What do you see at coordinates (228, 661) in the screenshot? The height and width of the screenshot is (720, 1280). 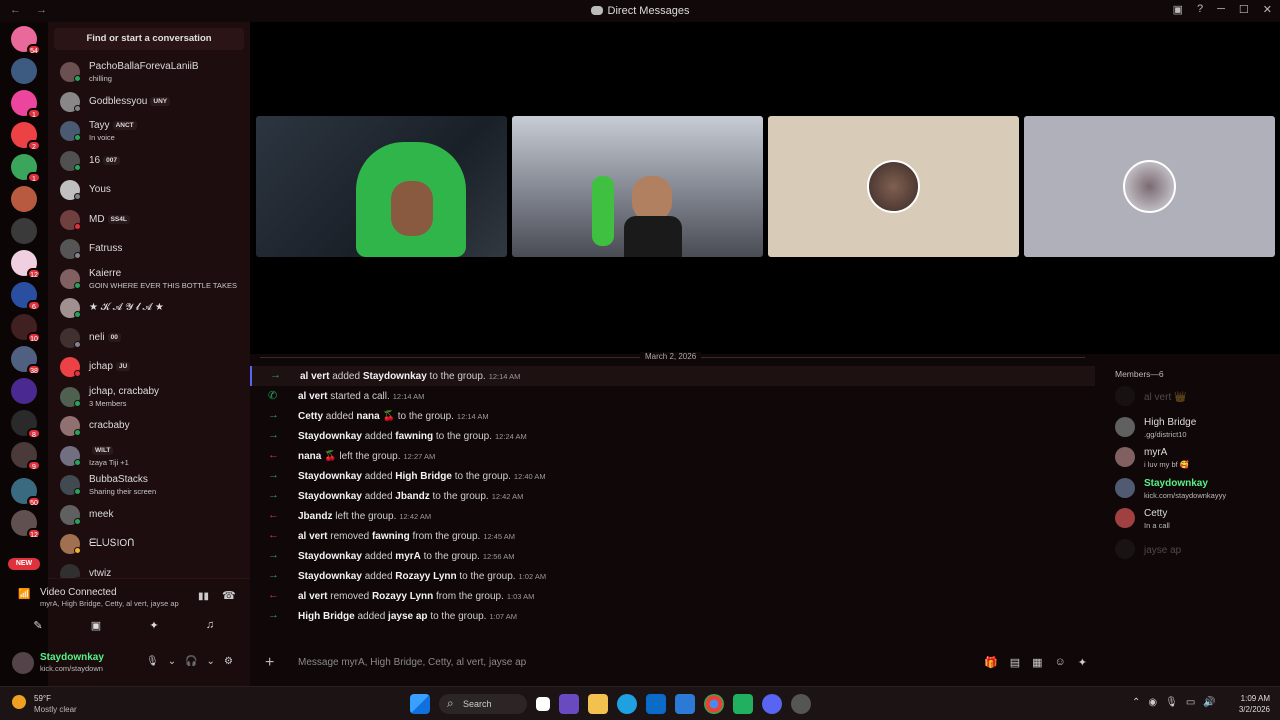 I see `gear-icon: ⚙` at bounding box center [228, 661].